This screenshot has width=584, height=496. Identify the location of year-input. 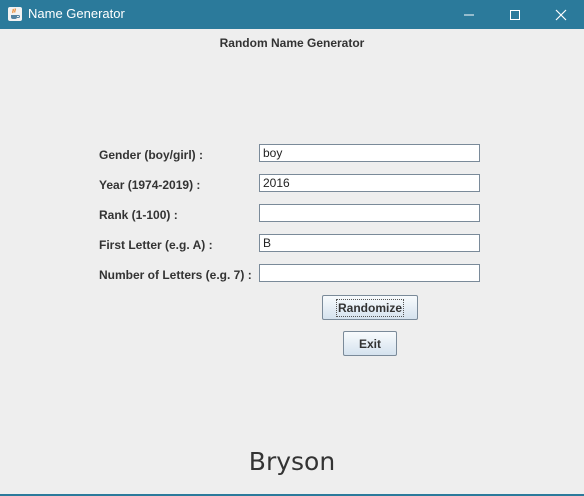
(369, 183).